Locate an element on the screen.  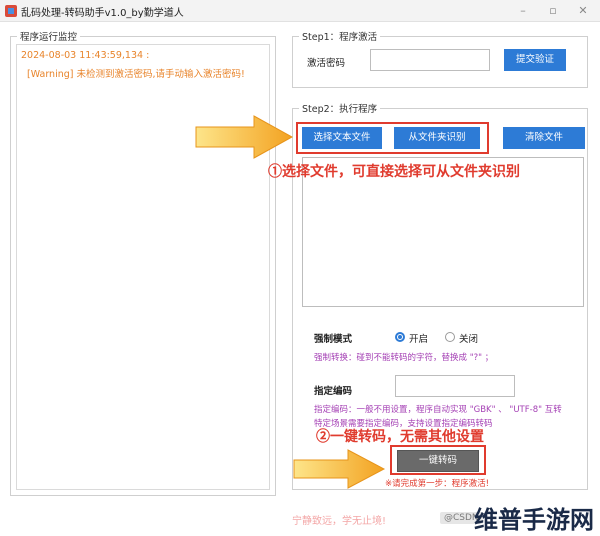
submit-verify-button: 提交验证 is located at coordinates (535, 60).